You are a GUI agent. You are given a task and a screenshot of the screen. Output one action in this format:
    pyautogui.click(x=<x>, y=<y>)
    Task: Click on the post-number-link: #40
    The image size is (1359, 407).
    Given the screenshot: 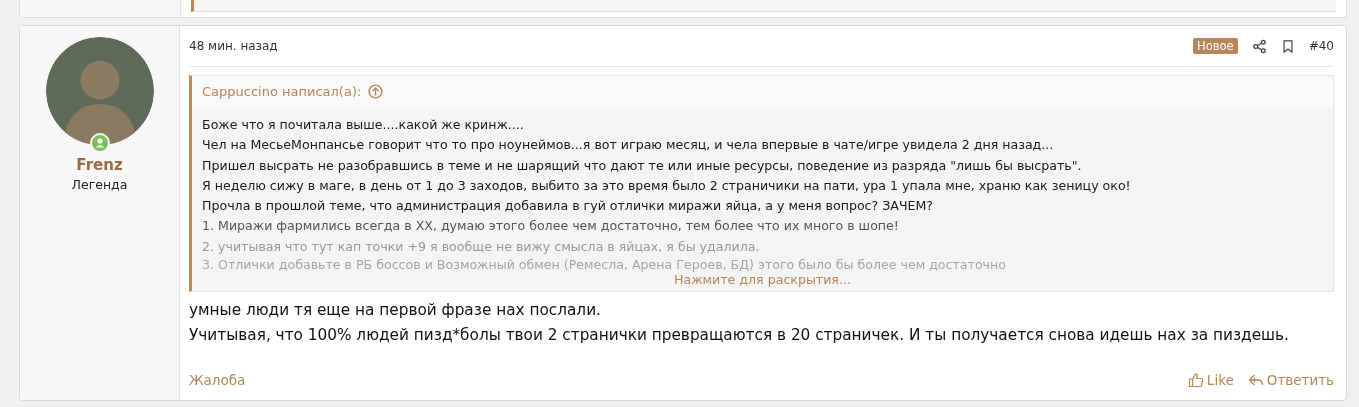 What is the action you would take?
    pyautogui.click(x=1321, y=46)
    